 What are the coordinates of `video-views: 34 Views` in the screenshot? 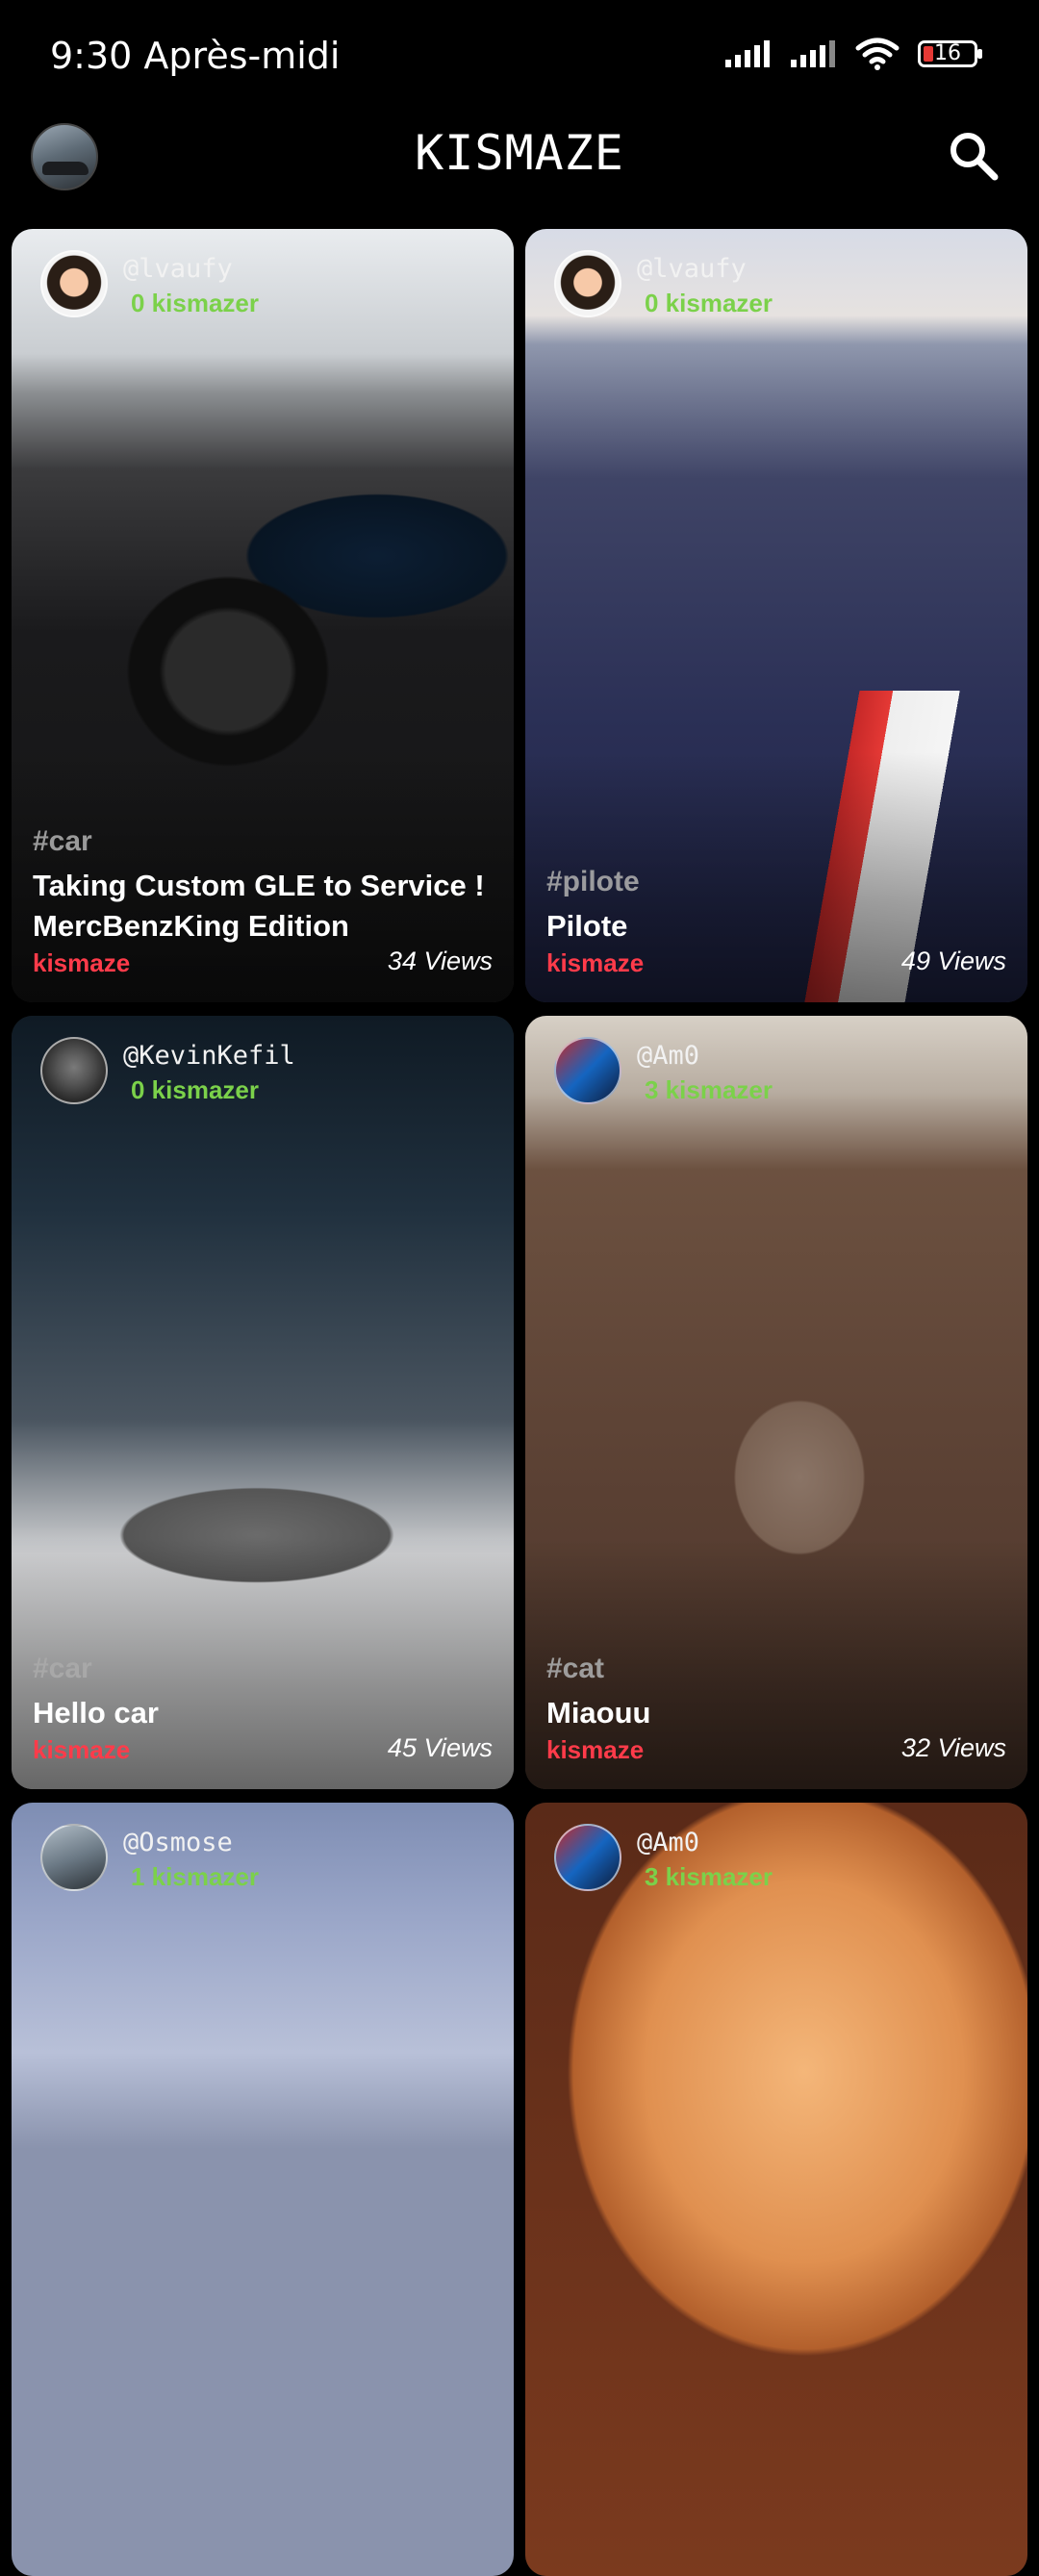 It's located at (440, 961).